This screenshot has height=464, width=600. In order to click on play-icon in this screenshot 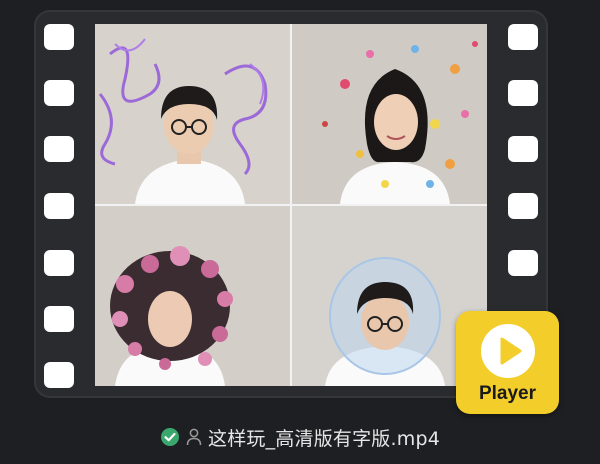, I will do `click(508, 351)`.